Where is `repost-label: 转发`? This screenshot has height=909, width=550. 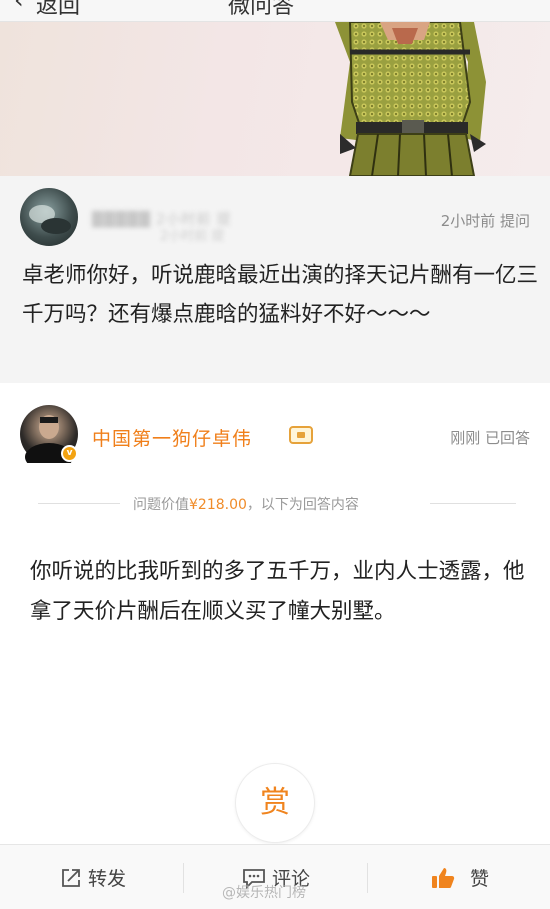
repost-label: 转发 is located at coordinates (107, 879).